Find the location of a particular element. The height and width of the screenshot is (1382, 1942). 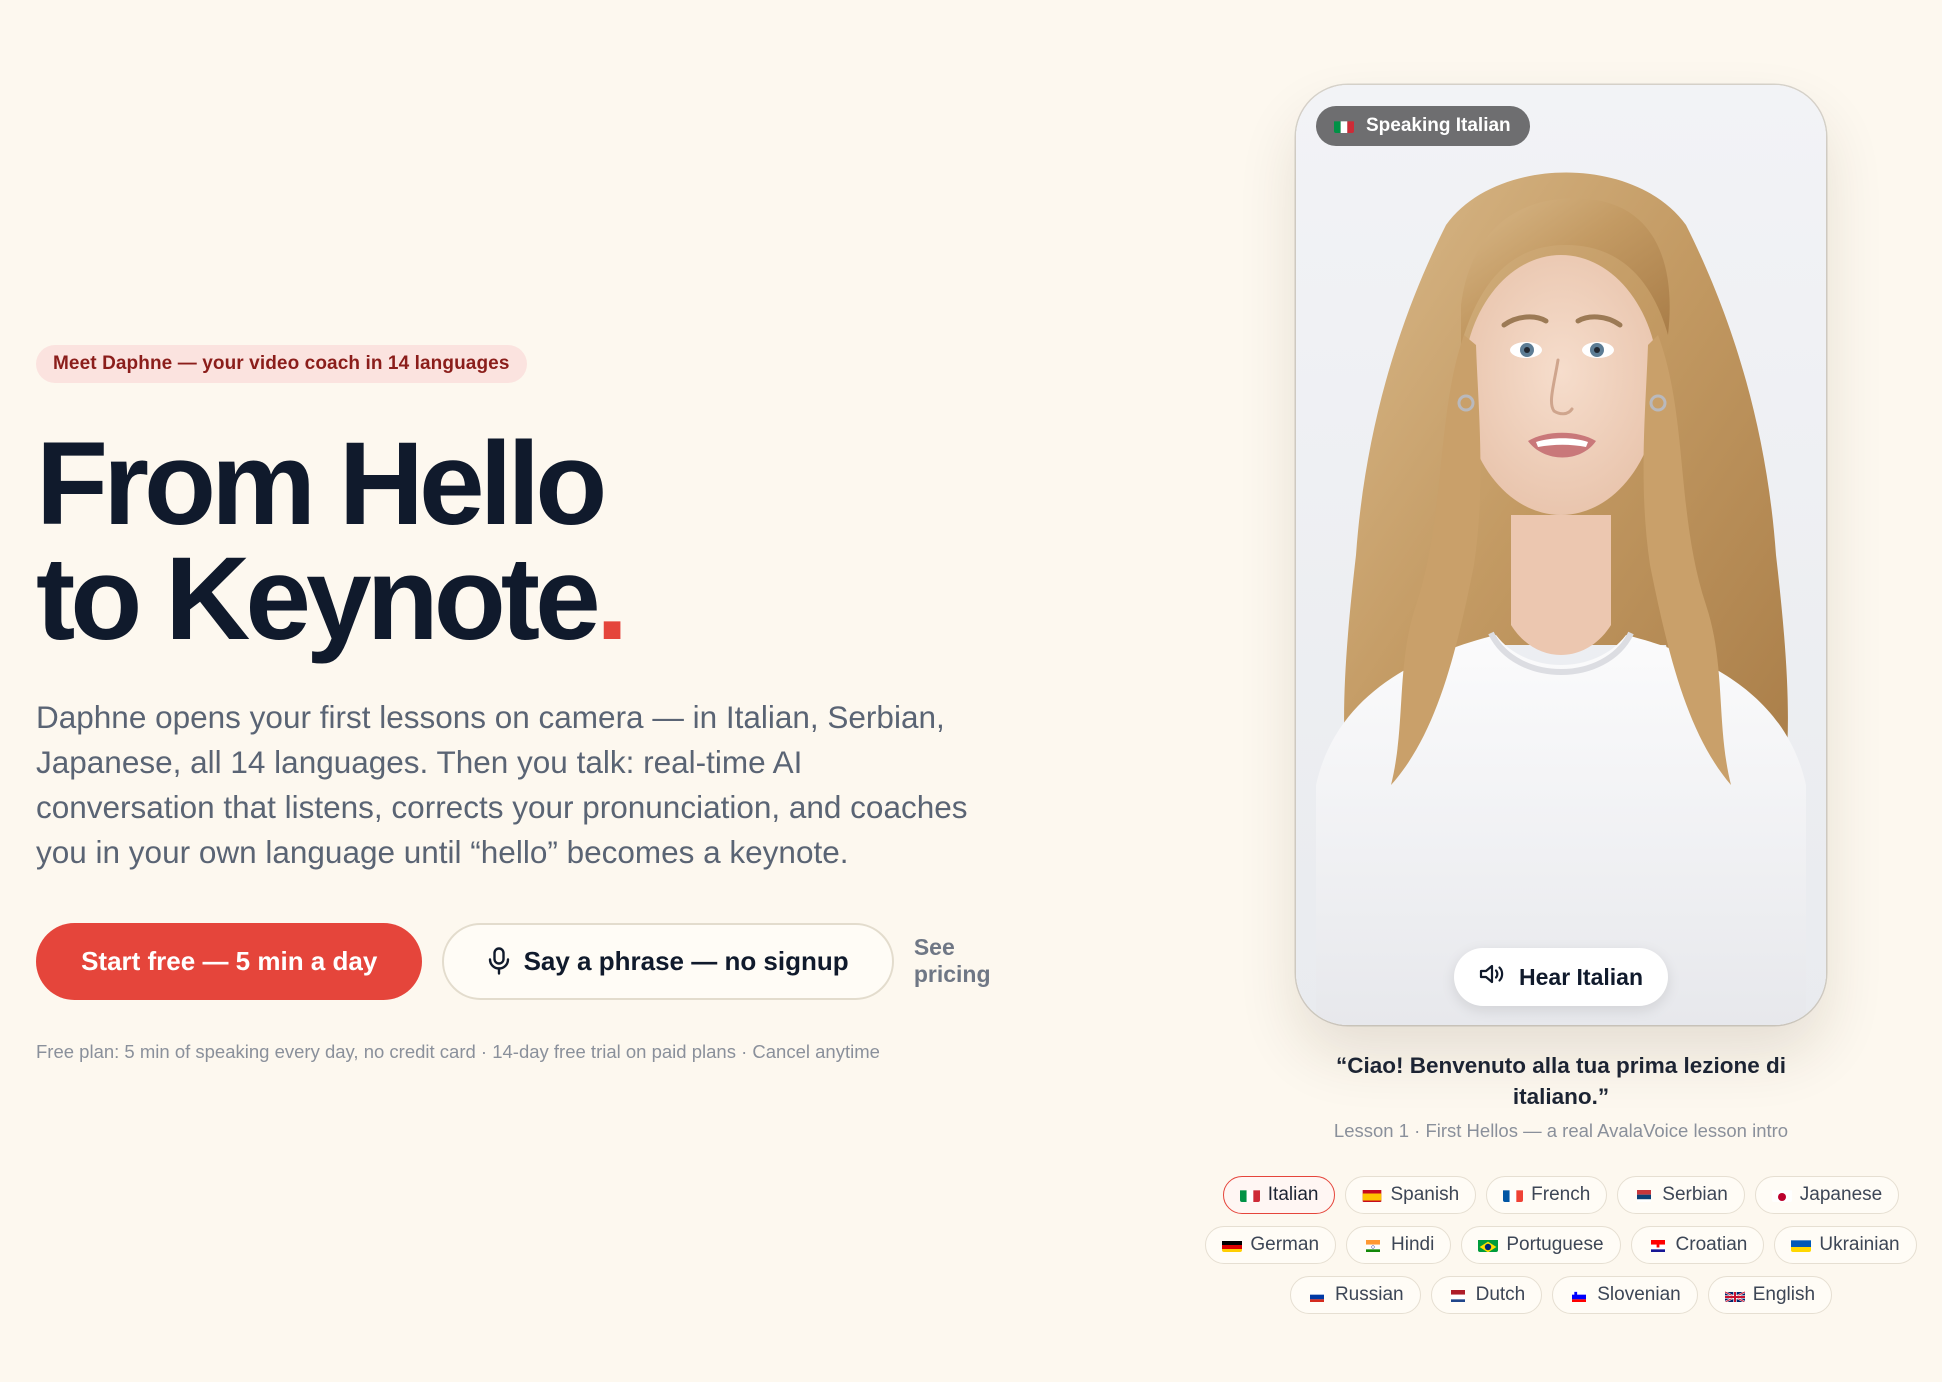

headline-line-1: From Hello is located at coordinates (321, 484).